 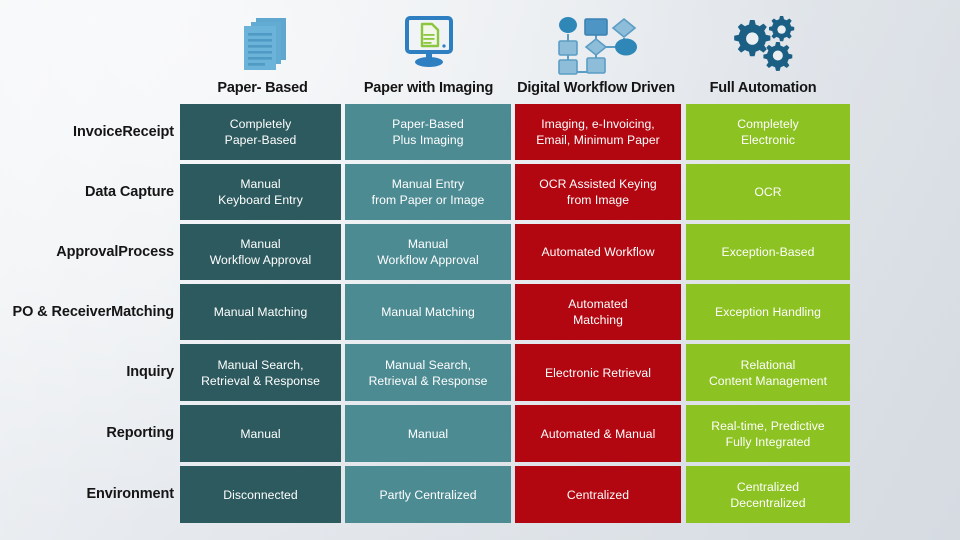 I want to click on matrix-cell: Exception Handling, so click(x=768, y=312).